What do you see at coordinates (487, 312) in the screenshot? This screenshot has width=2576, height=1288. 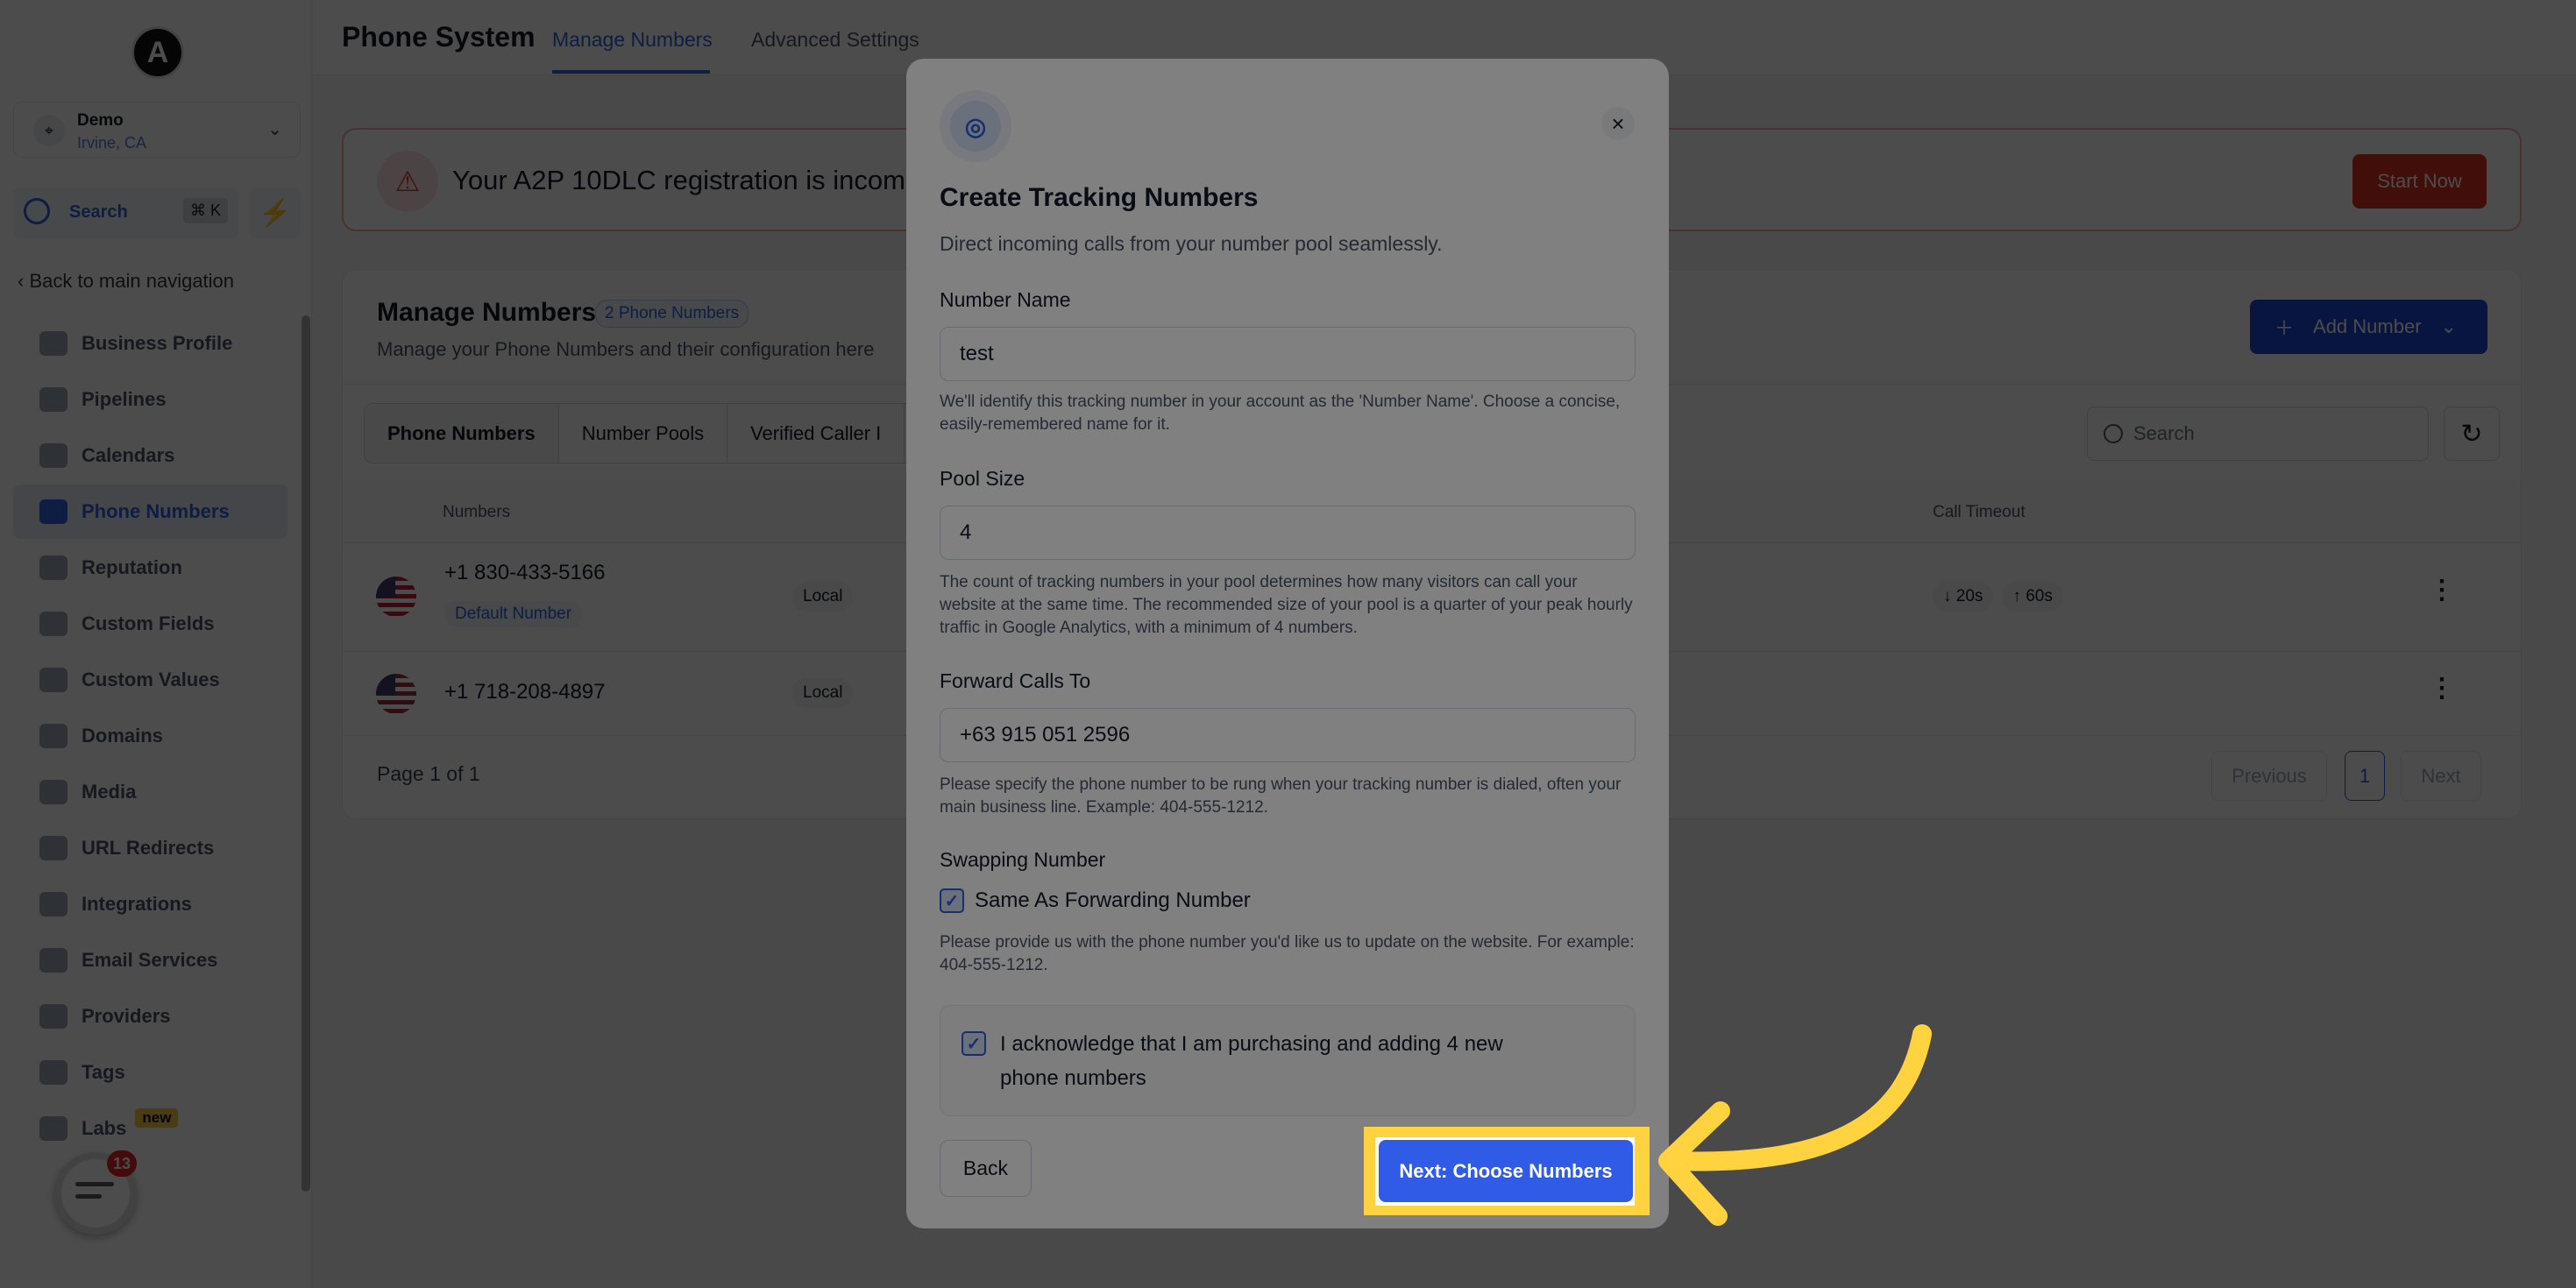 I see `section-title: Manage Numbers` at bounding box center [487, 312].